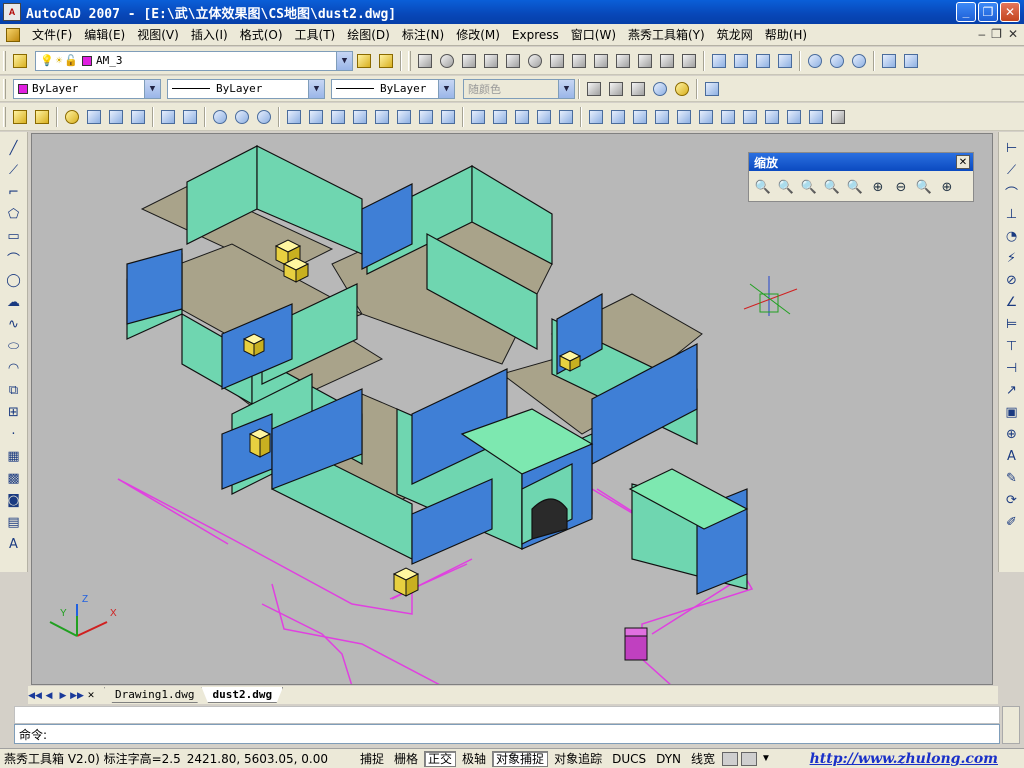 Image resolution: width=1024 pixels, height=768 pixels. What do you see at coordinates (406, 759) in the screenshot?
I see `grid-toggle: 栅格` at bounding box center [406, 759].